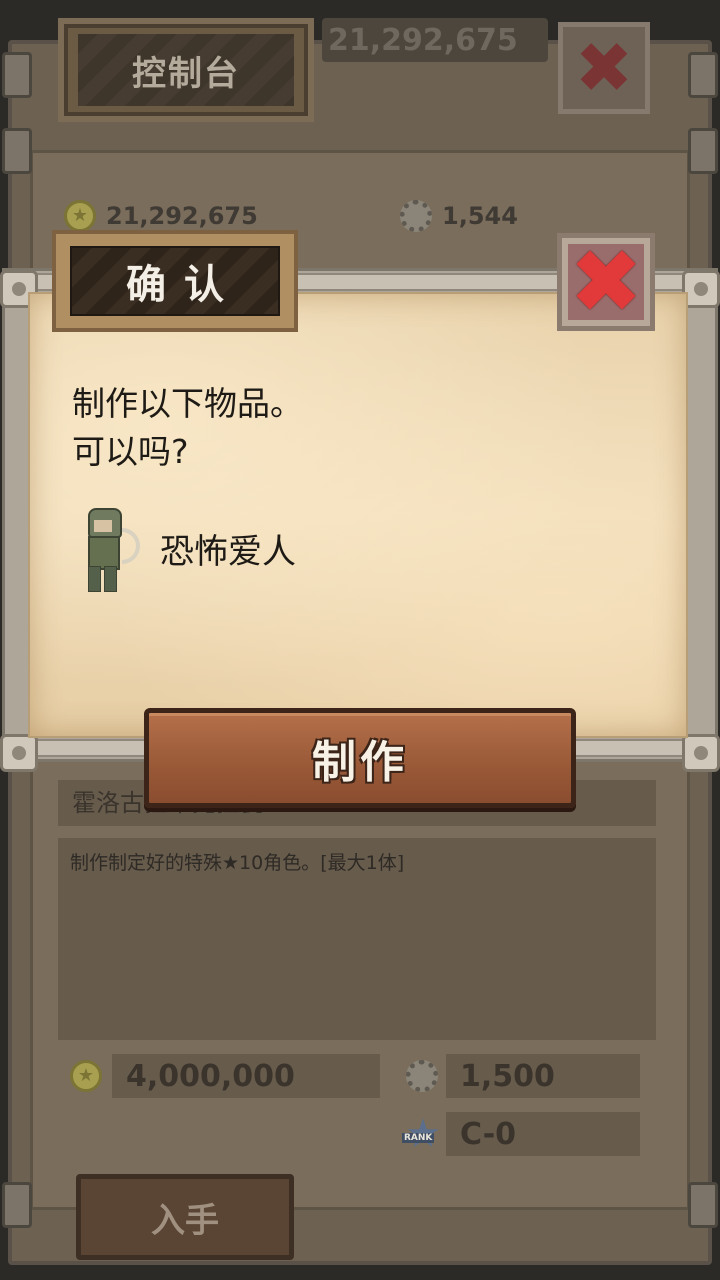 This screenshot has height=1280, width=720. I want to click on dialog-message-line2: 可以吗?, so click(130, 451).